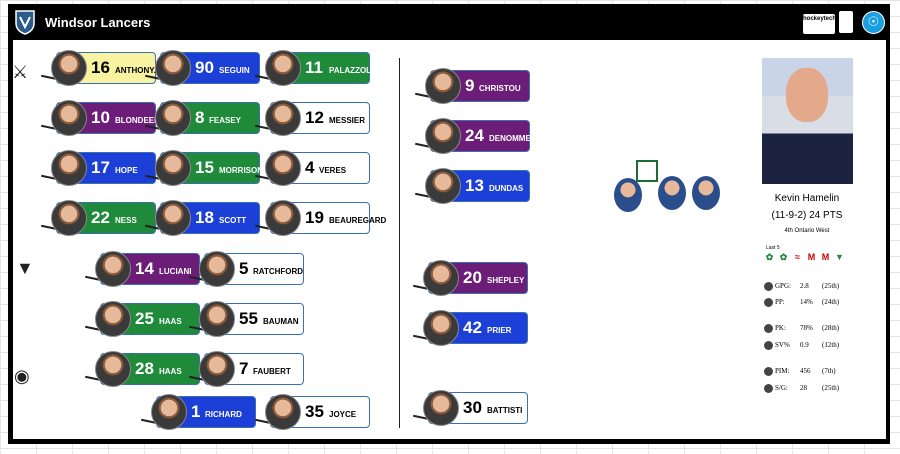 This screenshot has height=454, width=900. I want to click on player-number: 14, so click(144, 268).